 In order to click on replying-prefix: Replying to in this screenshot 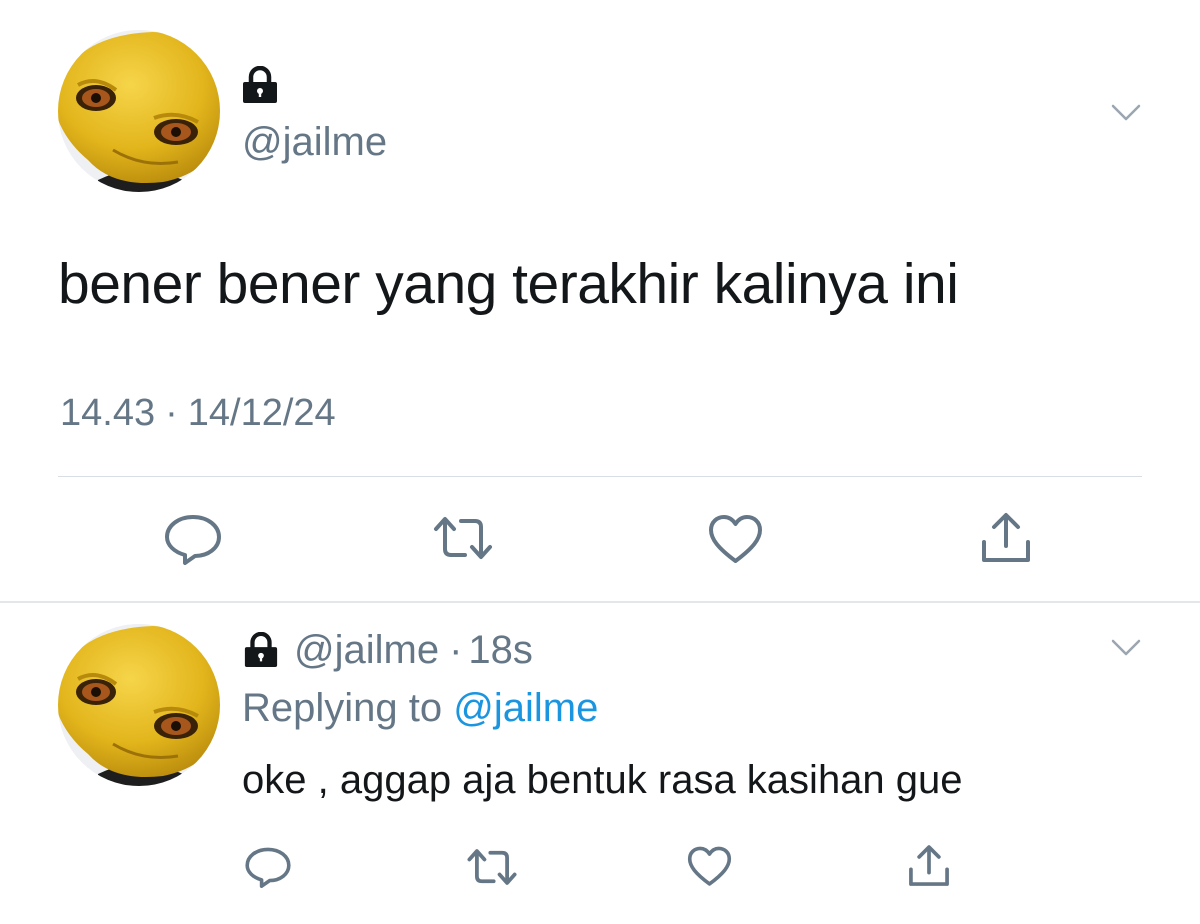, I will do `click(342, 708)`.